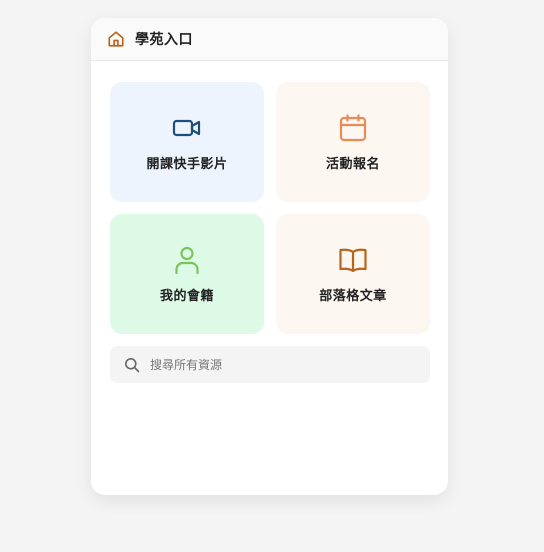 Image resolution: width=544 pixels, height=552 pixels. Describe the element at coordinates (186, 296) in the screenshot. I see `tile-label: 我的會籍` at that location.